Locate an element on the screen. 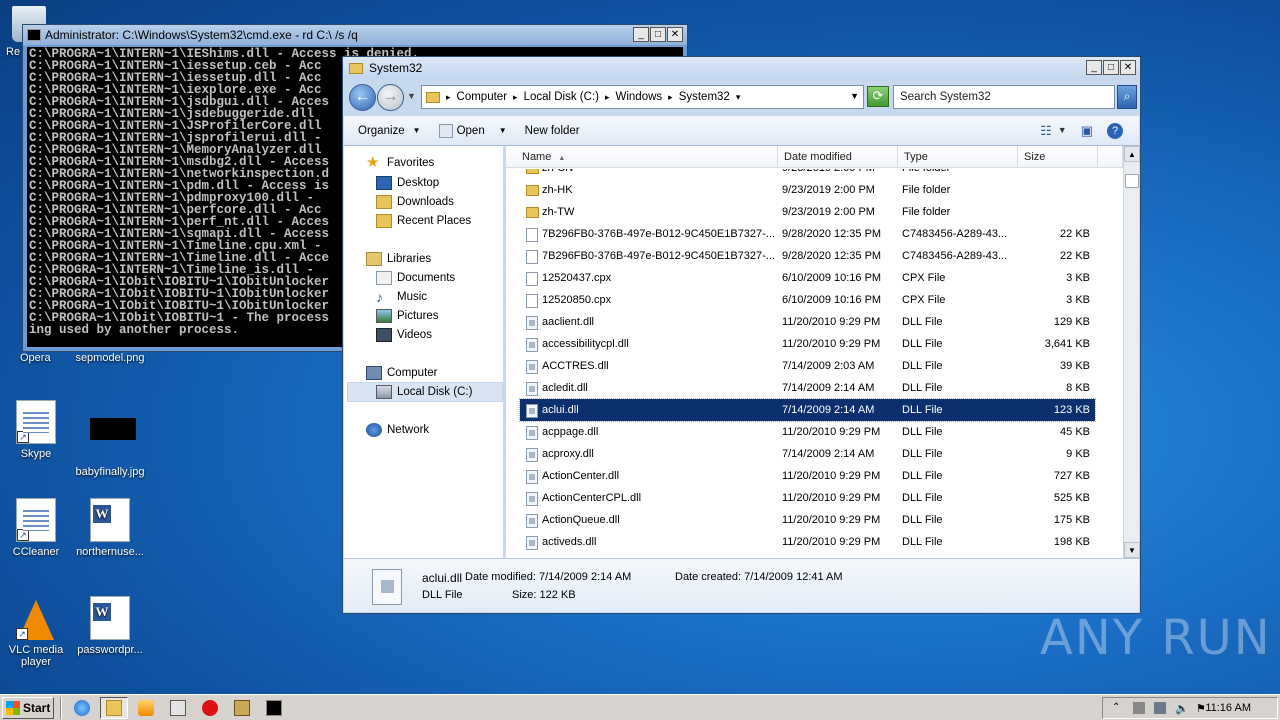 The image size is (1280, 720). recent-places-icon is located at coordinates (384, 221).